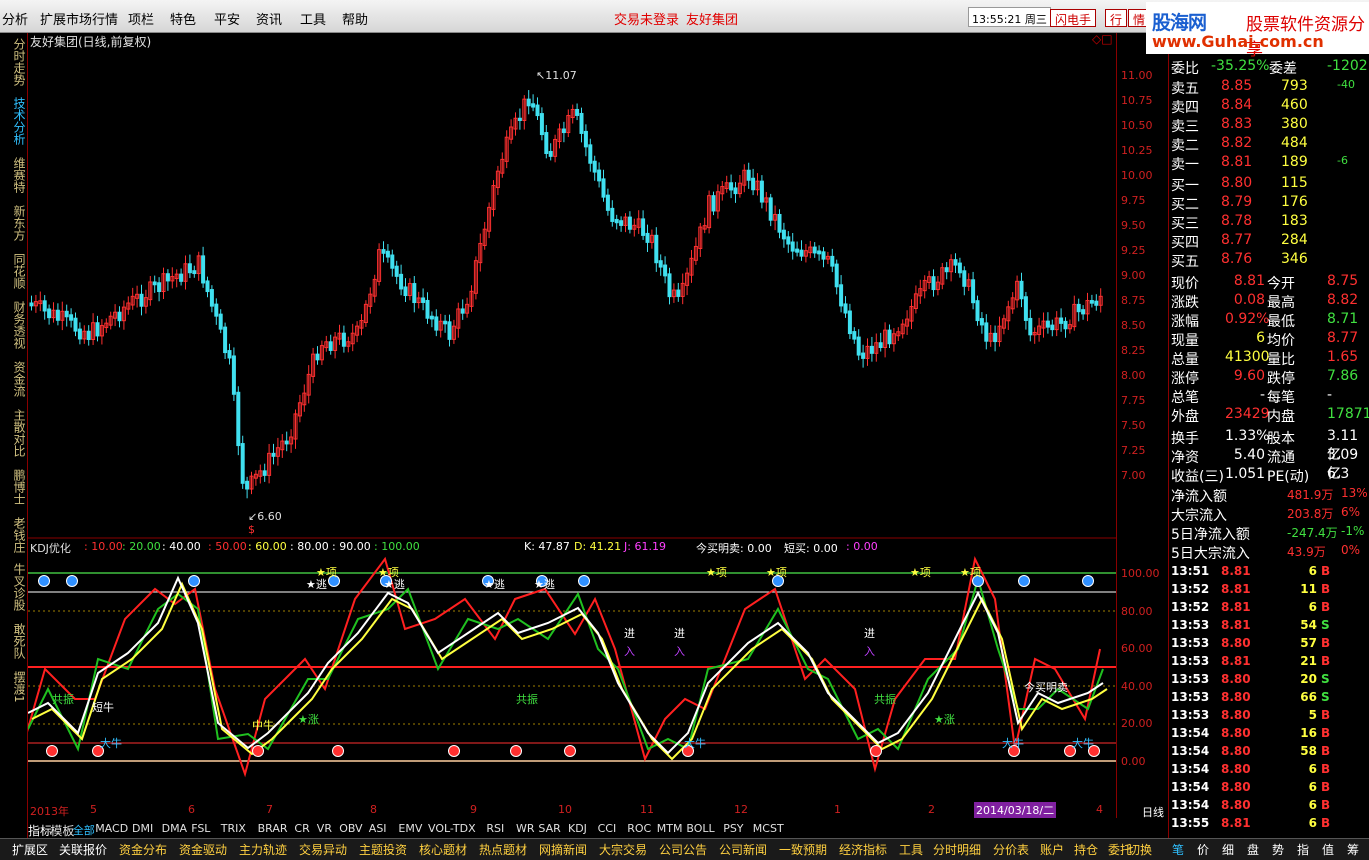  What do you see at coordinates (495, 828) in the screenshot?
I see `indicator-tab-rsi: RSI` at bounding box center [495, 828].